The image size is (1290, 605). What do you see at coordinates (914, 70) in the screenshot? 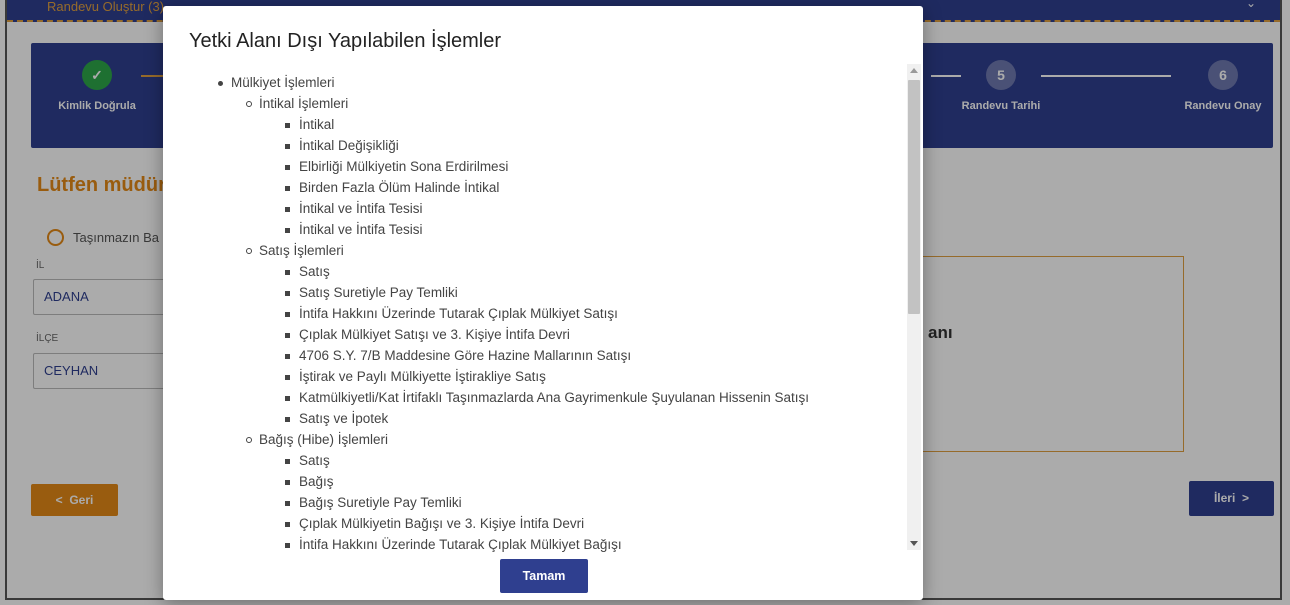
I see `scroll-up-icon` at bounding box center [914, 70].